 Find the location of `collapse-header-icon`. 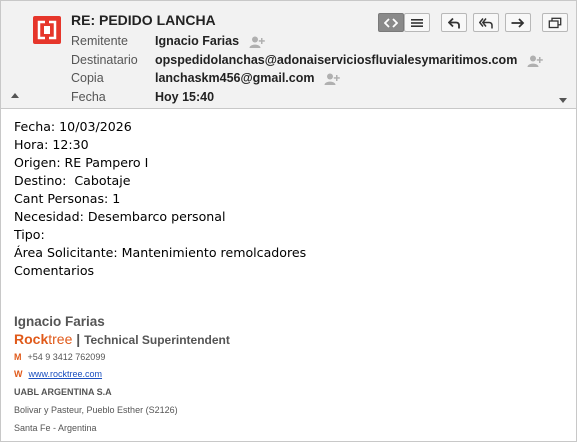

collapse-header-icon is located at coordinates (15, 95).